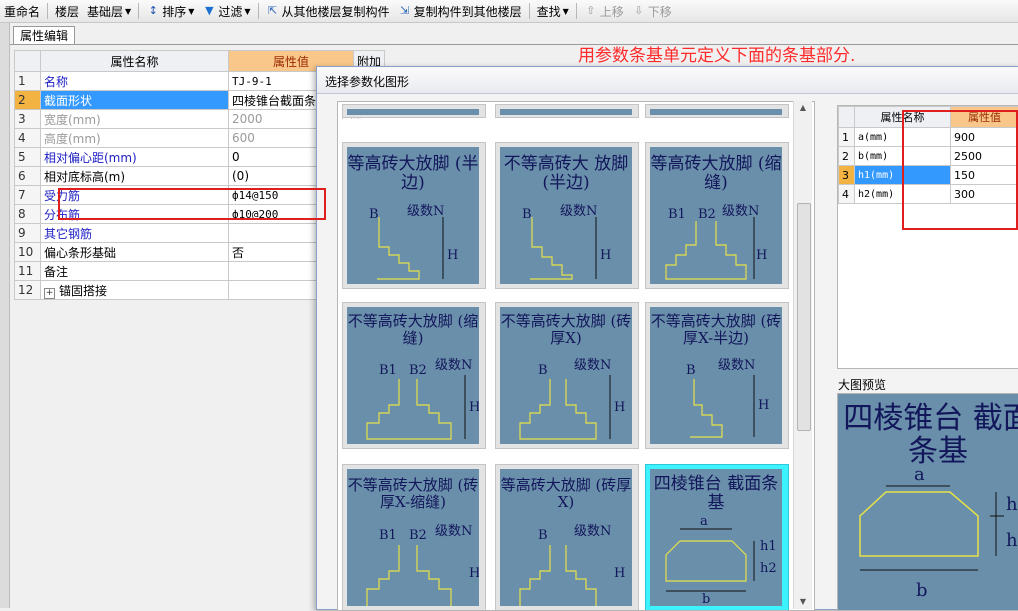  I want to click on move-up-label: 上移, so click(612, 11).